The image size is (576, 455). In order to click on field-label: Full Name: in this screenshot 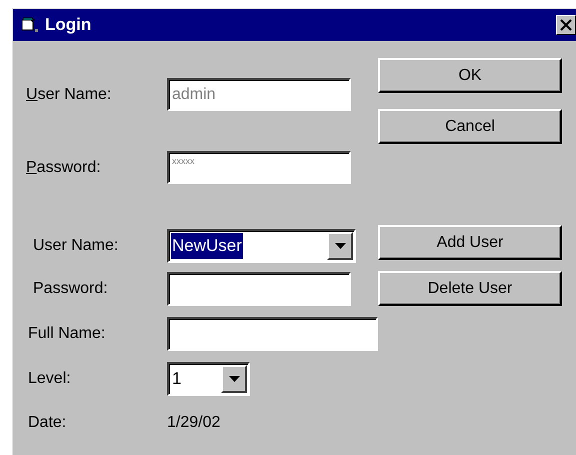, I will do `click(66, 334)`.